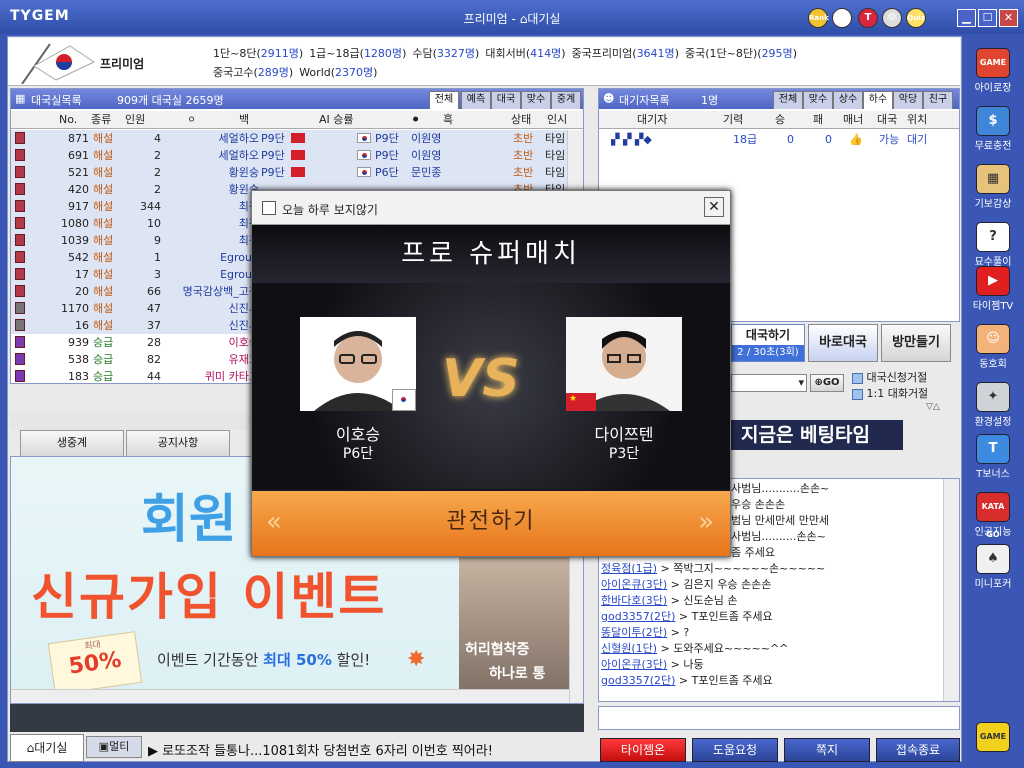  I want to click on create-room-button: 방만들기, so click(916, 343).